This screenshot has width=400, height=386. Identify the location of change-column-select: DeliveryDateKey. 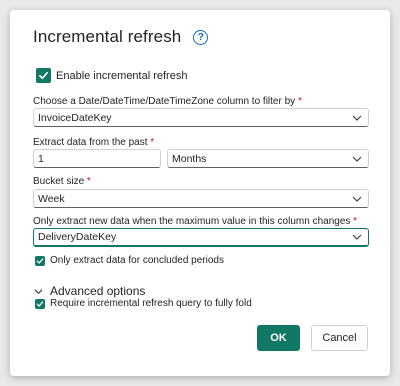
(201, 237).